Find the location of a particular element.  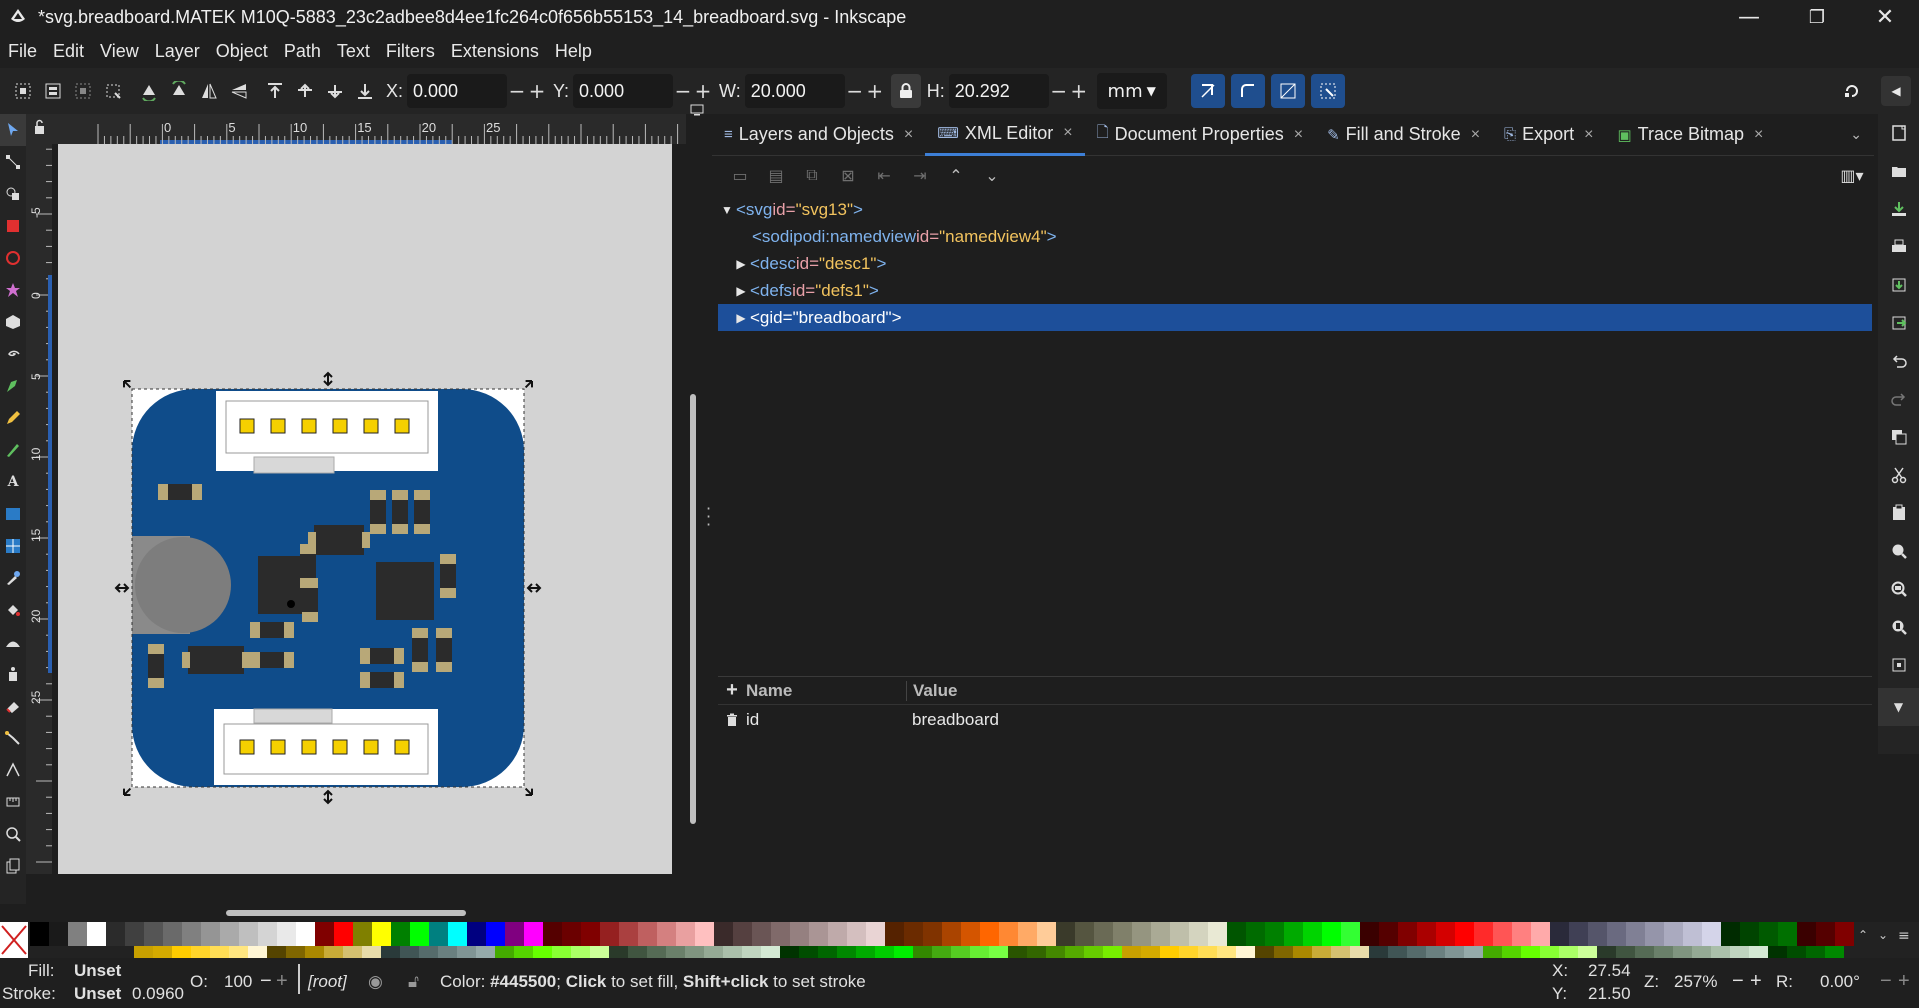

gradient-tool-icon is located at coordinates (13, 514).